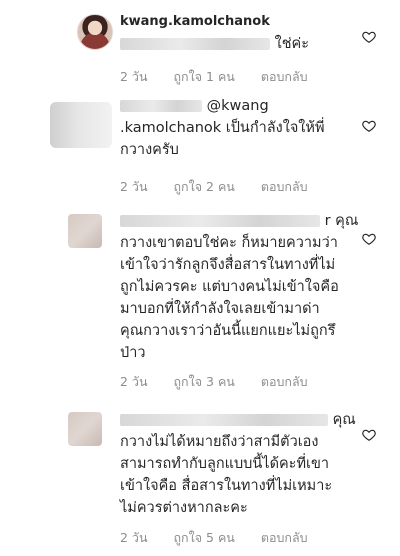 This screenshot has height=556, width=400. I want to click on comment-3-meta: 2 วัน ถูกใจ 3 คน ตอบกลับ, so click(225, 382).